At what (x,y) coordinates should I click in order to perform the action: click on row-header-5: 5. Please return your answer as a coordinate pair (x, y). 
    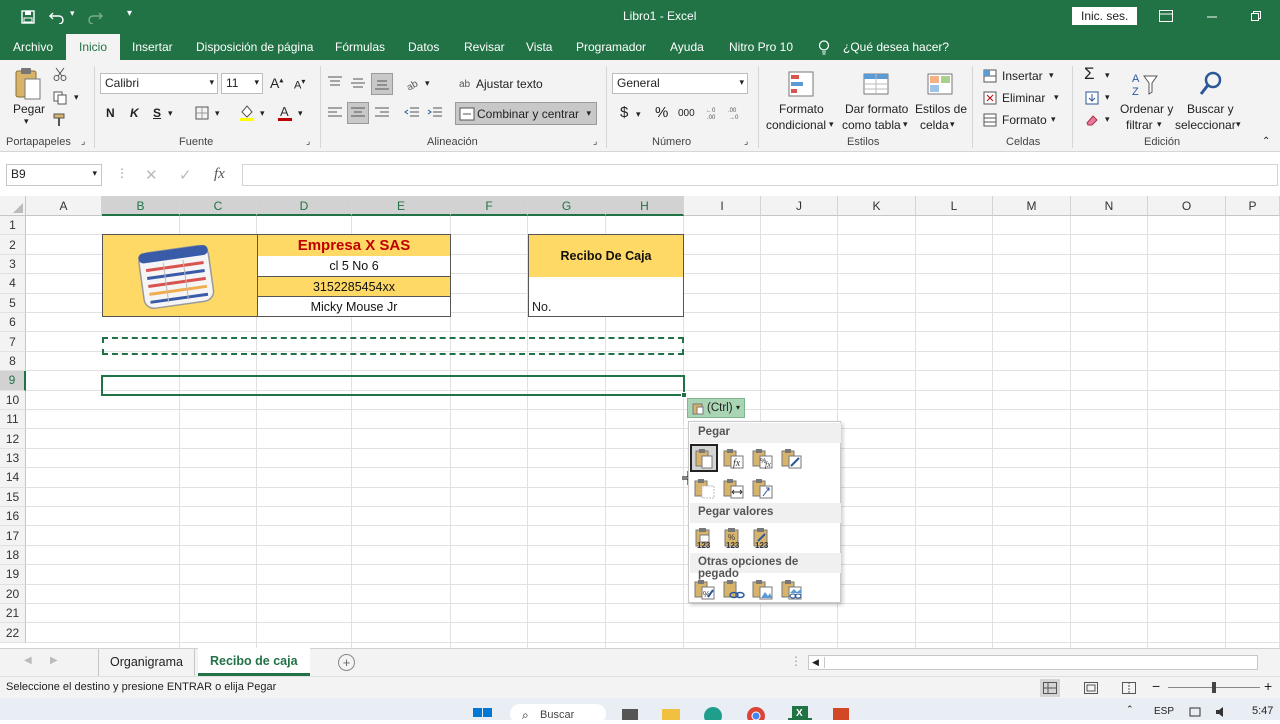
    Looking at the image, I should click on (13, 303).